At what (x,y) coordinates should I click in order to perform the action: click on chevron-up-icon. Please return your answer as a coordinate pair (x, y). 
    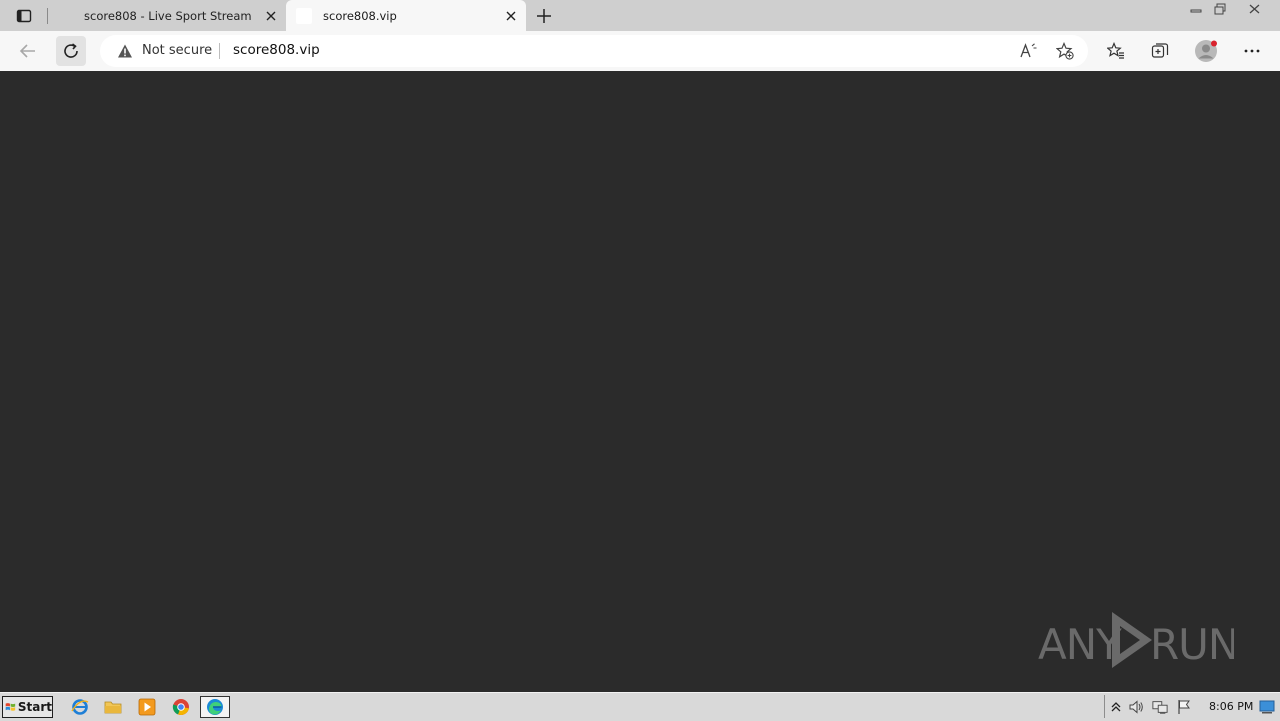
    Looking at the image, I should click on (1116, 707).